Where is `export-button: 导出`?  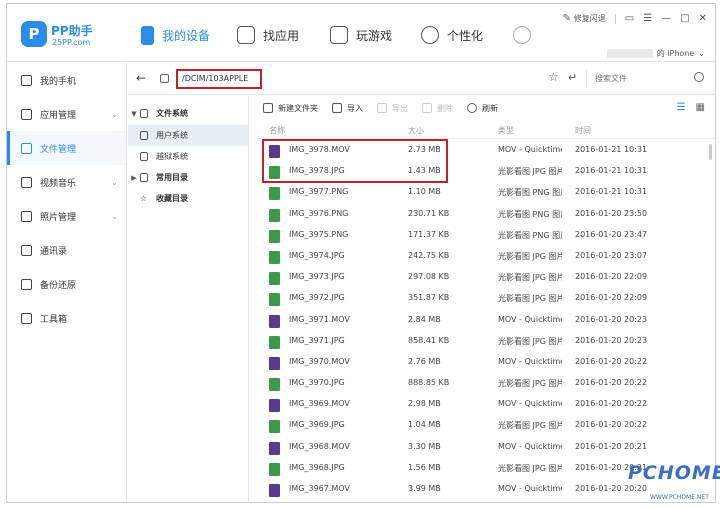
export-button: 导出 is located at coordinates (392, 108).